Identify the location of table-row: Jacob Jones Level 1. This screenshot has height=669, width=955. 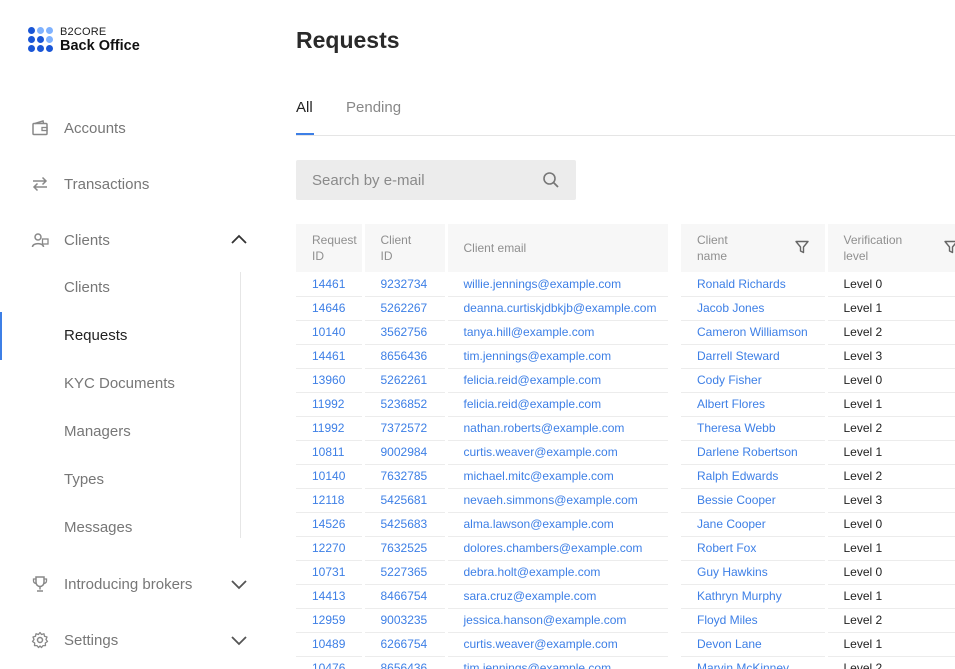
(818, 308).